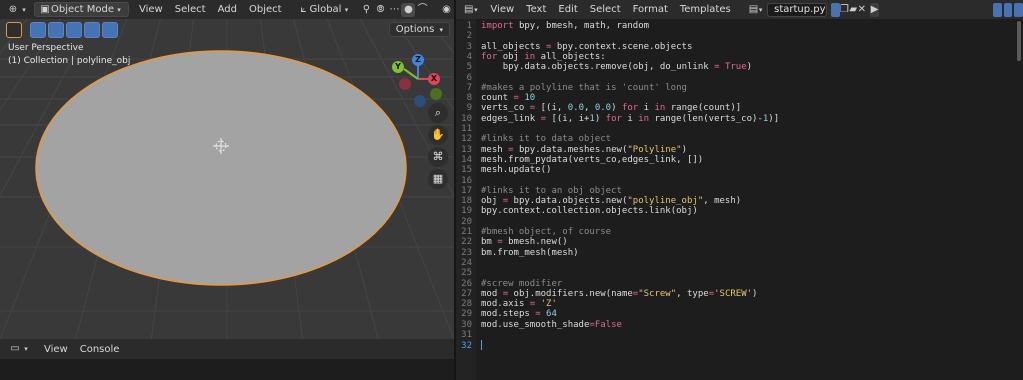 This screenshot has height=380, width=1023. What do you see at coordinates (466, 149) in the screenshot?
I see `line-number: 13` at bounding box center [466, 149].